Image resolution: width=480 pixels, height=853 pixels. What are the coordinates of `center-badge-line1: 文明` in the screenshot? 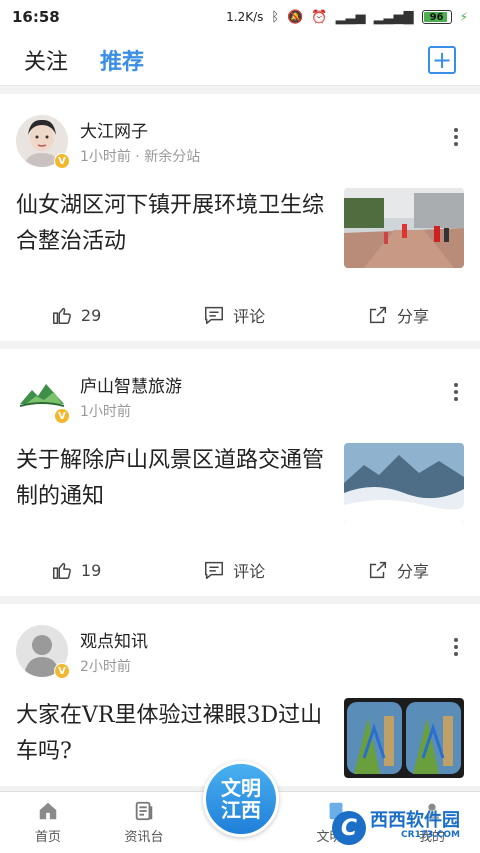 It's located at (241, 788).